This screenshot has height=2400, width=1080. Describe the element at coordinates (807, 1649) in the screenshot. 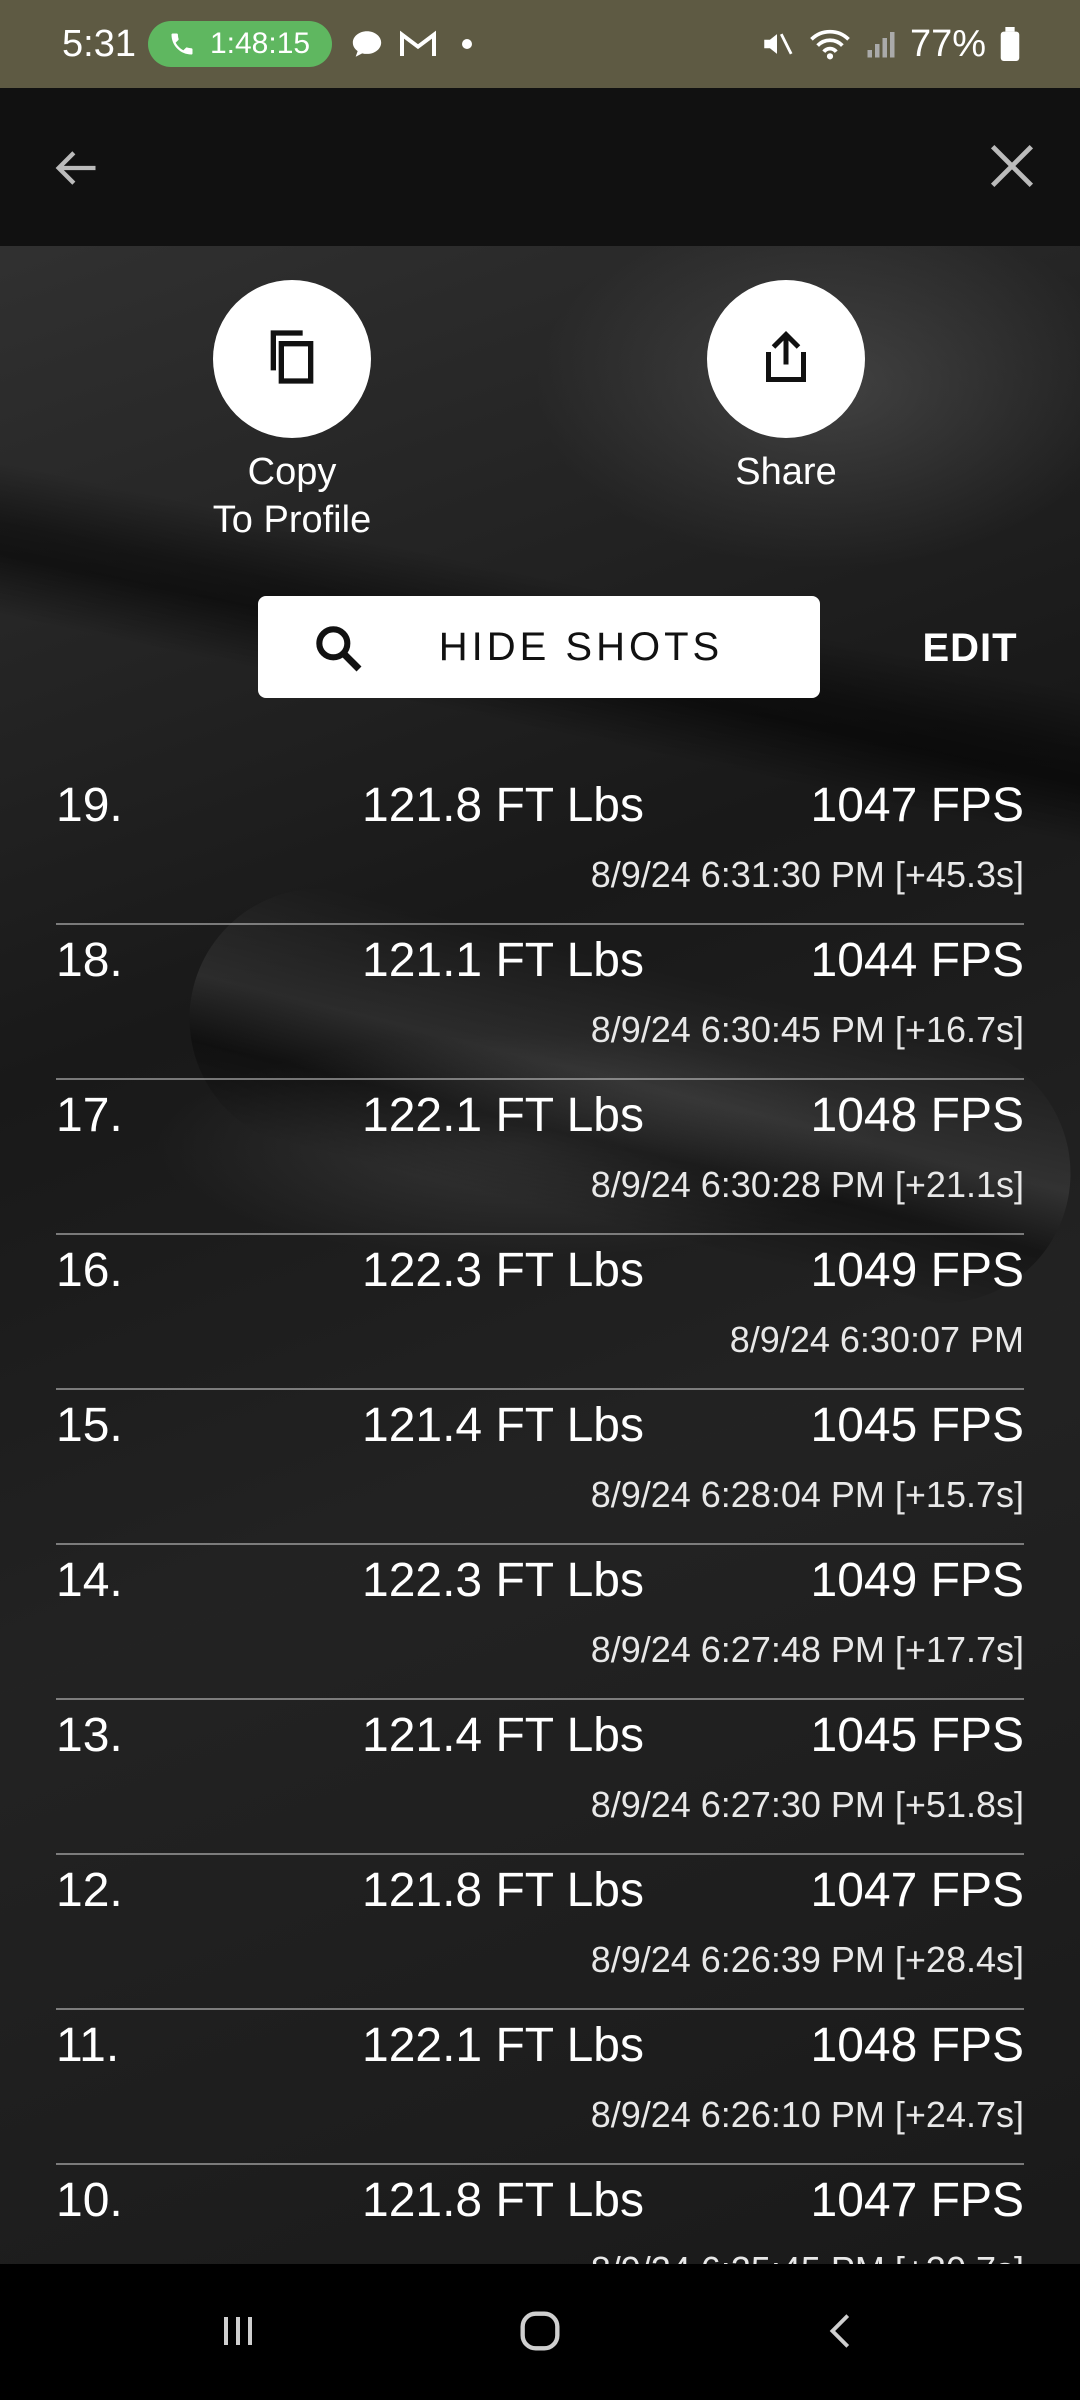

I see `shot-timestamp: 8/9/24 6:27:48 PM [+17.7s]` at that location.